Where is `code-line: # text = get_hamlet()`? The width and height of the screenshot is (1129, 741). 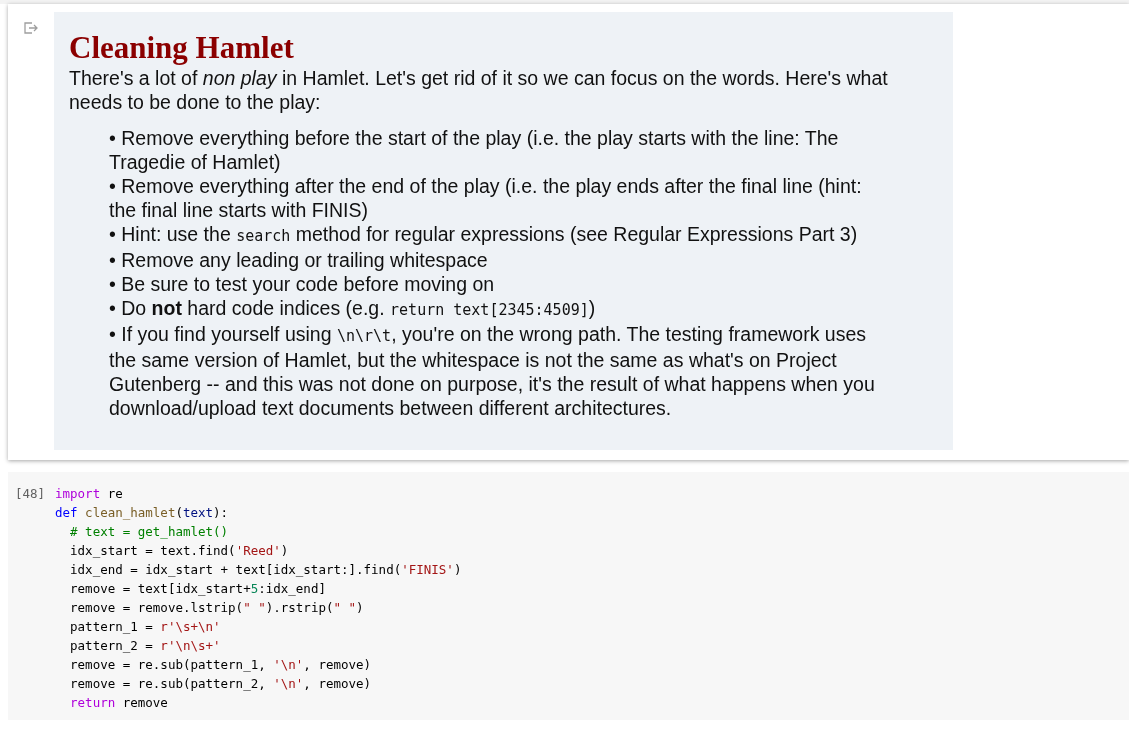 code-line: # text = get_hamlet() is located at coordinates (149, 532).